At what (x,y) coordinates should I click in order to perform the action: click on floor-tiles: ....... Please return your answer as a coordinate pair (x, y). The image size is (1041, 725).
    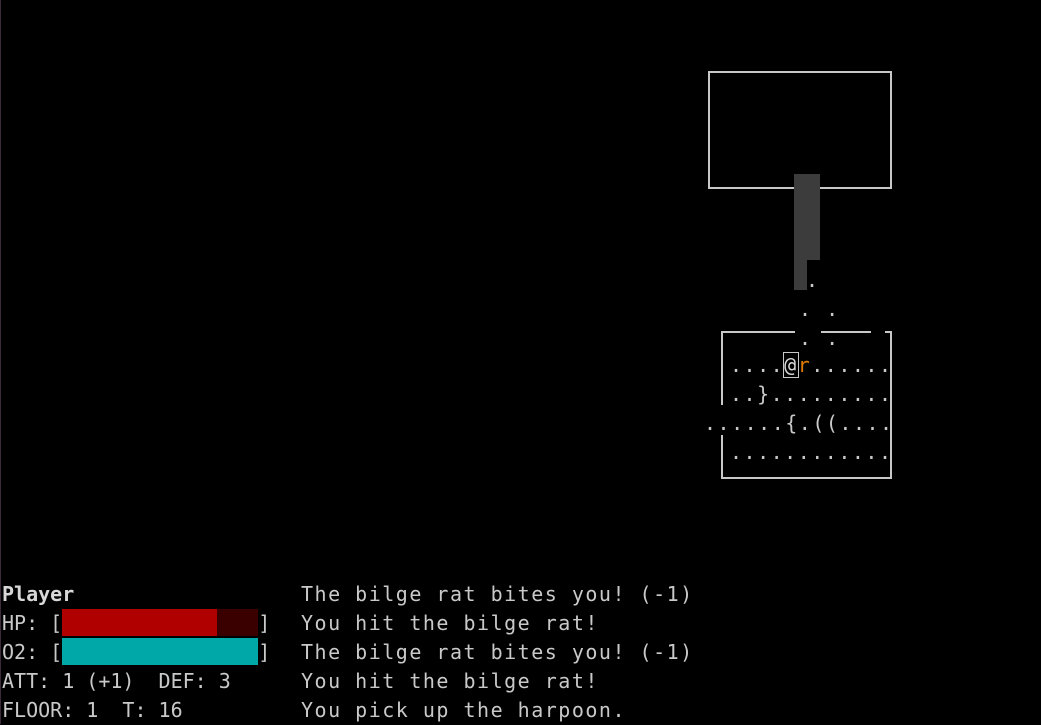
    Looking at the image, I should click on (852, 365).